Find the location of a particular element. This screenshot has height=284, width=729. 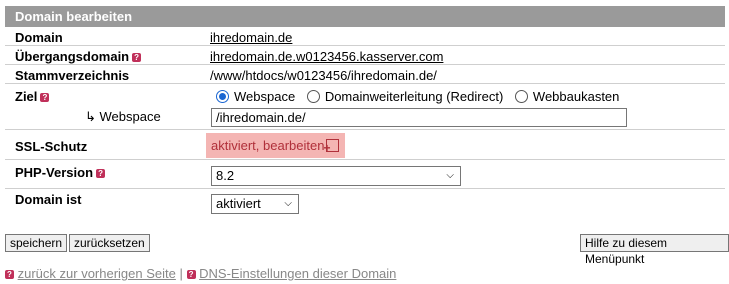

transition-domain-label: Übergangsdomain is located at coordinates (72, 56).